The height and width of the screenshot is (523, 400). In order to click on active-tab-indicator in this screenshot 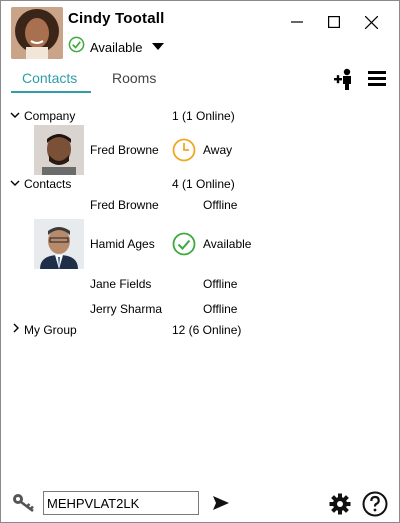, I will do `click(51, 92)`.